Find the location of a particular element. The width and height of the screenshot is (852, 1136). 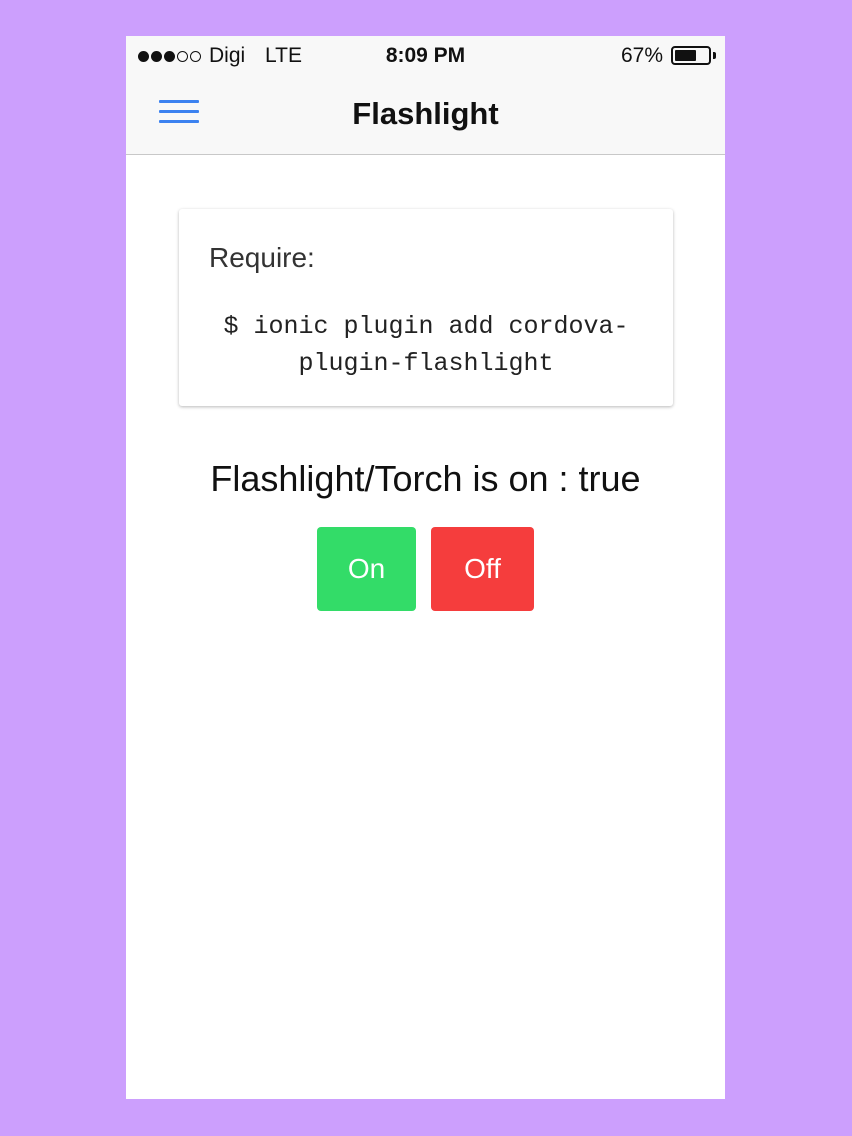

nav-bar: Flashlight is located at coordinates (425, 115).